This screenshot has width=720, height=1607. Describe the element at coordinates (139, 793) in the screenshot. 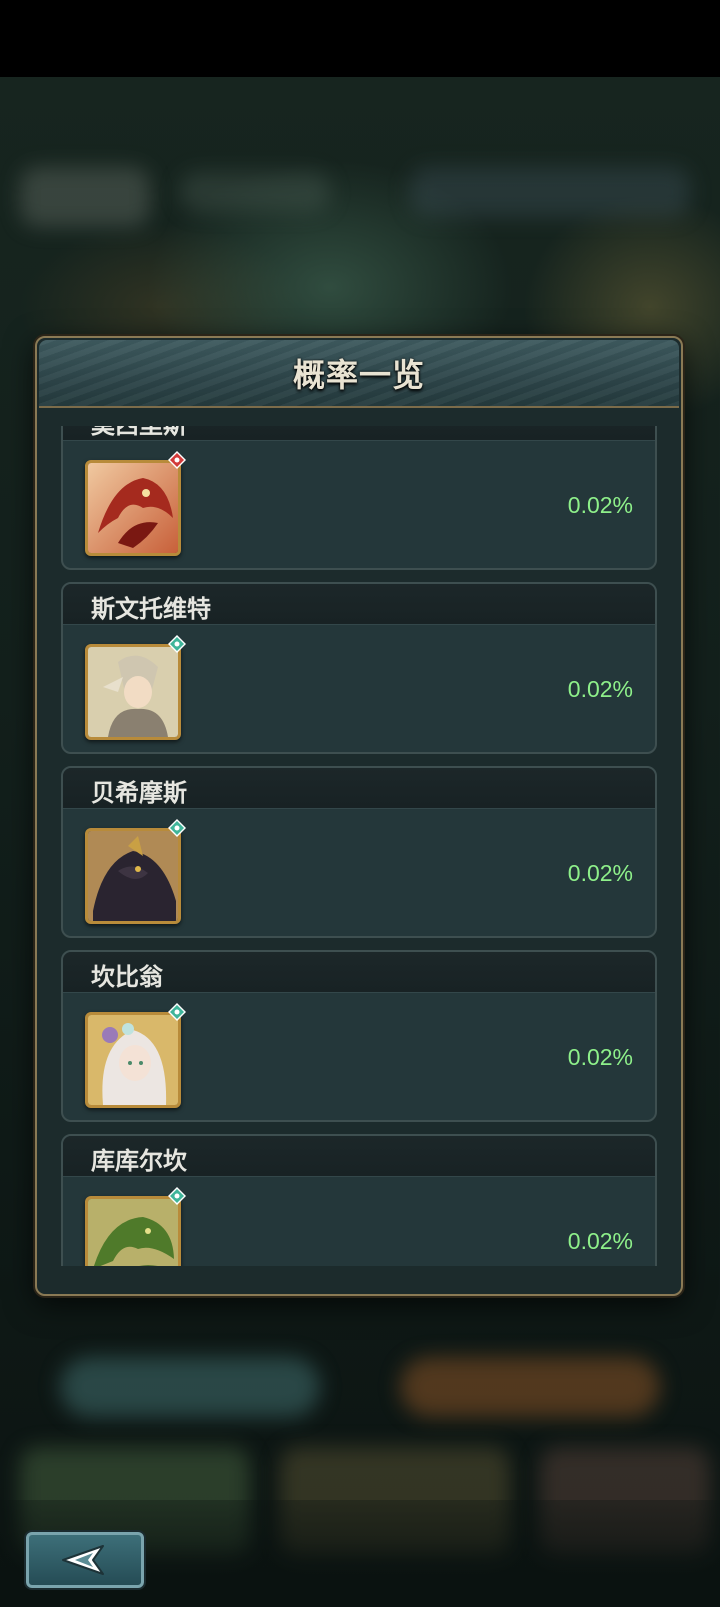

I see `item-name: 贝希摩斯` at that location.